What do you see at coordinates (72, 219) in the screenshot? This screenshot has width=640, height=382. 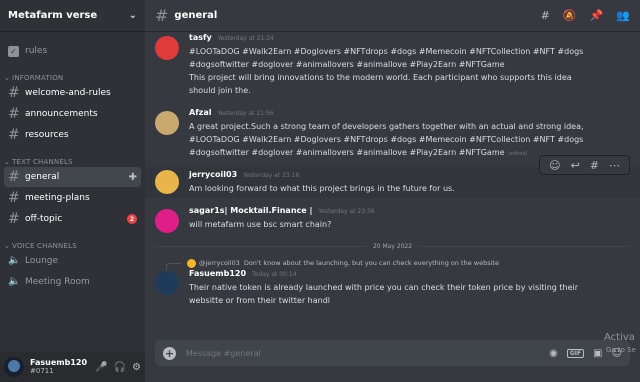 I see `sidebar-item-off-topic: # off-topic 2` at bounding box center [72, 219].